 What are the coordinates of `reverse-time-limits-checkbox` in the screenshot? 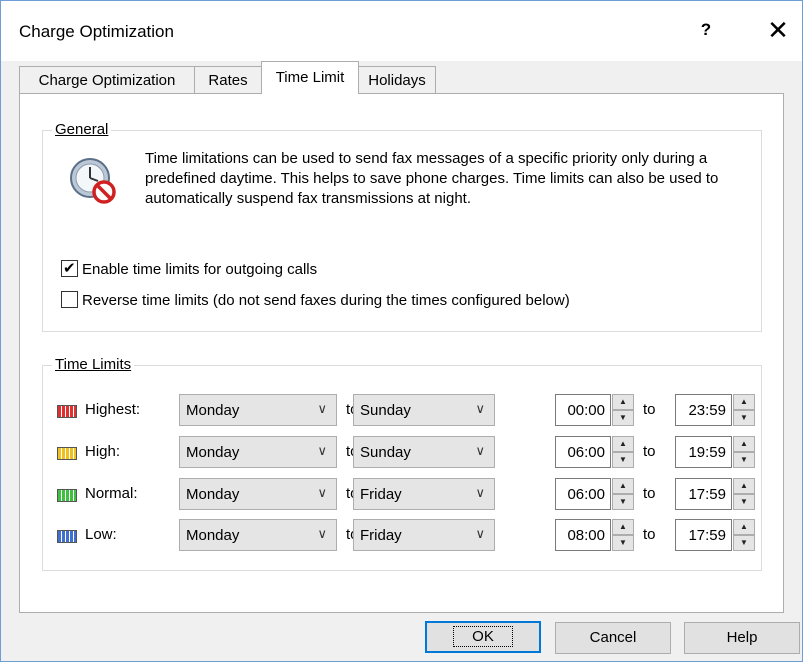 It's located at (69, 299).